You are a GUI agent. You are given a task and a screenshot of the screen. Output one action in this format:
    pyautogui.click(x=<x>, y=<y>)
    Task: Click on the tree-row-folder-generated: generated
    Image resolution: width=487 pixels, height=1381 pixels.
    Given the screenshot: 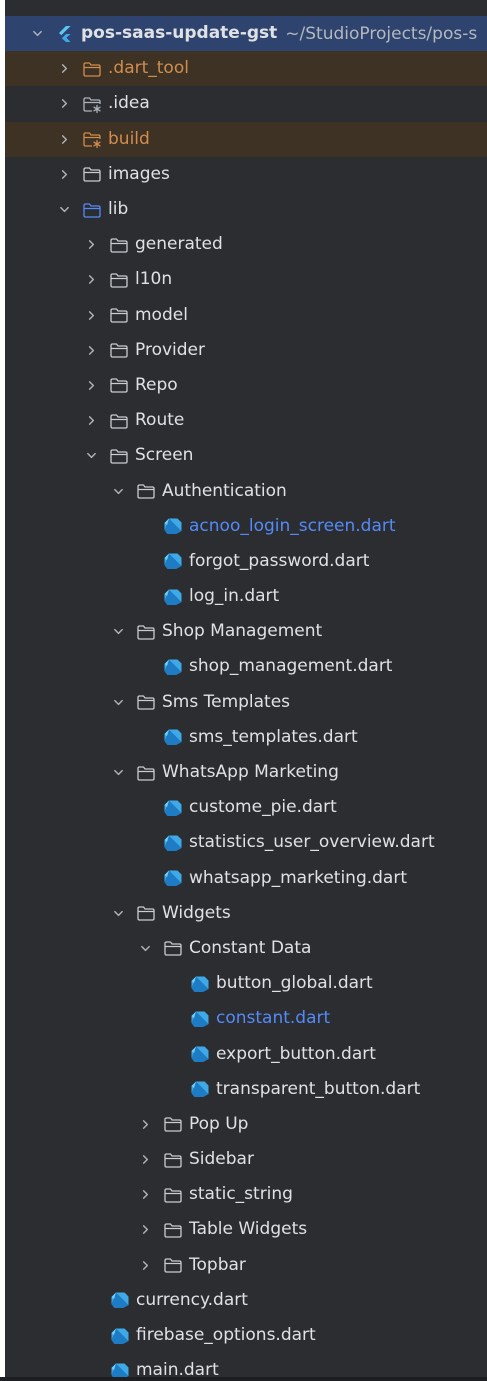 What is the action you would take?
    pyautogui.click(x=246, y=244)
    